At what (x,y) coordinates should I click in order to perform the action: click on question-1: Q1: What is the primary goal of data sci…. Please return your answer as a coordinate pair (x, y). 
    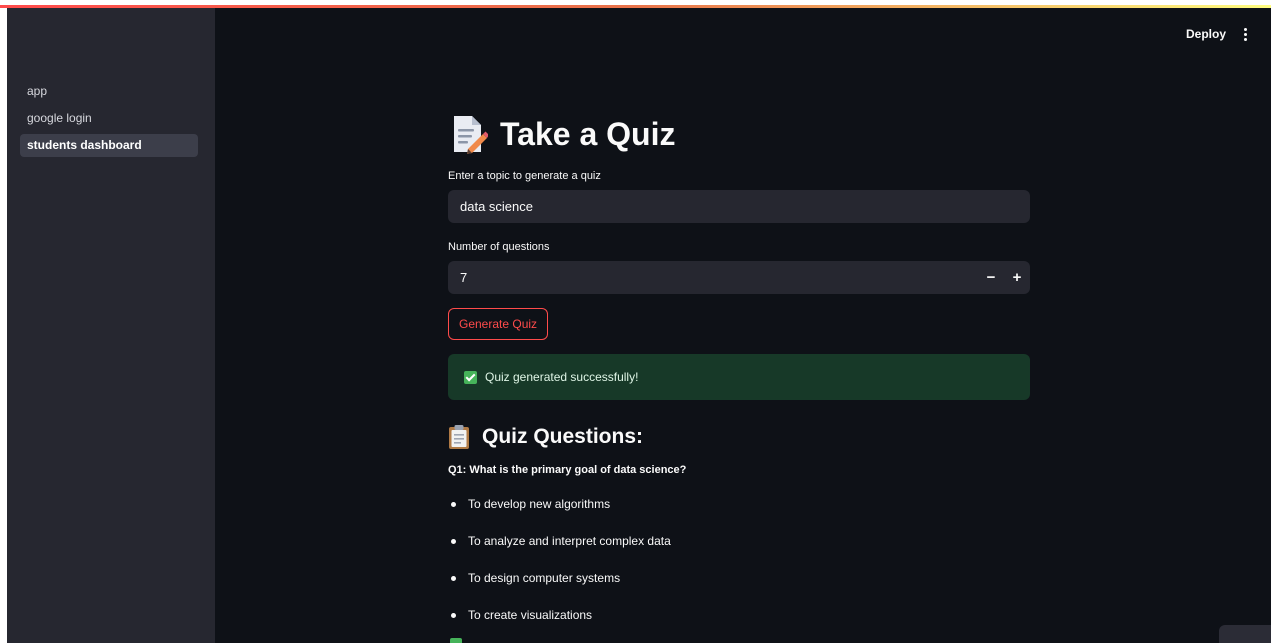
    Looking at the image, I should click on (567, 470).